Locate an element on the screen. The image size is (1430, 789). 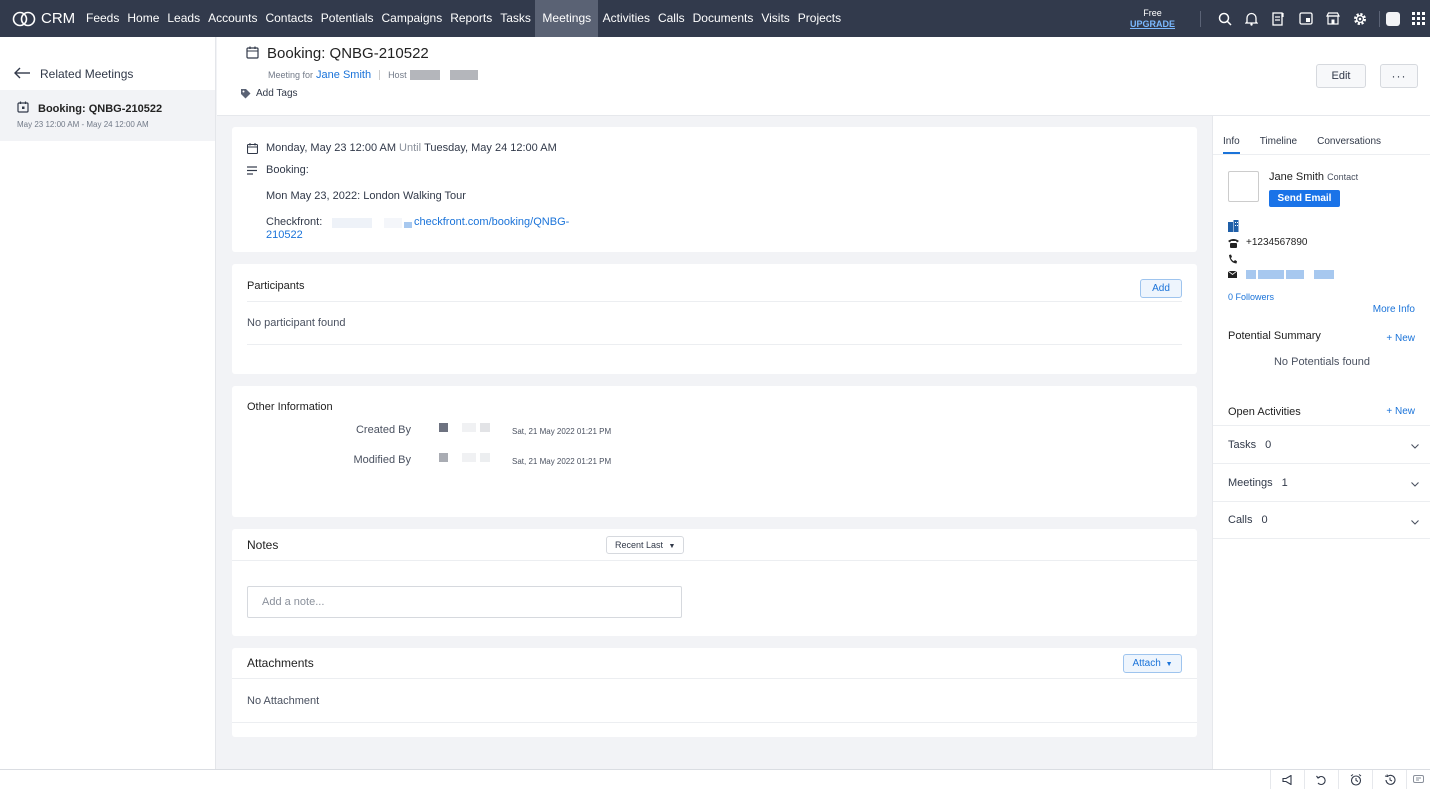
gear-icon is located at coordinates (1359, 18).